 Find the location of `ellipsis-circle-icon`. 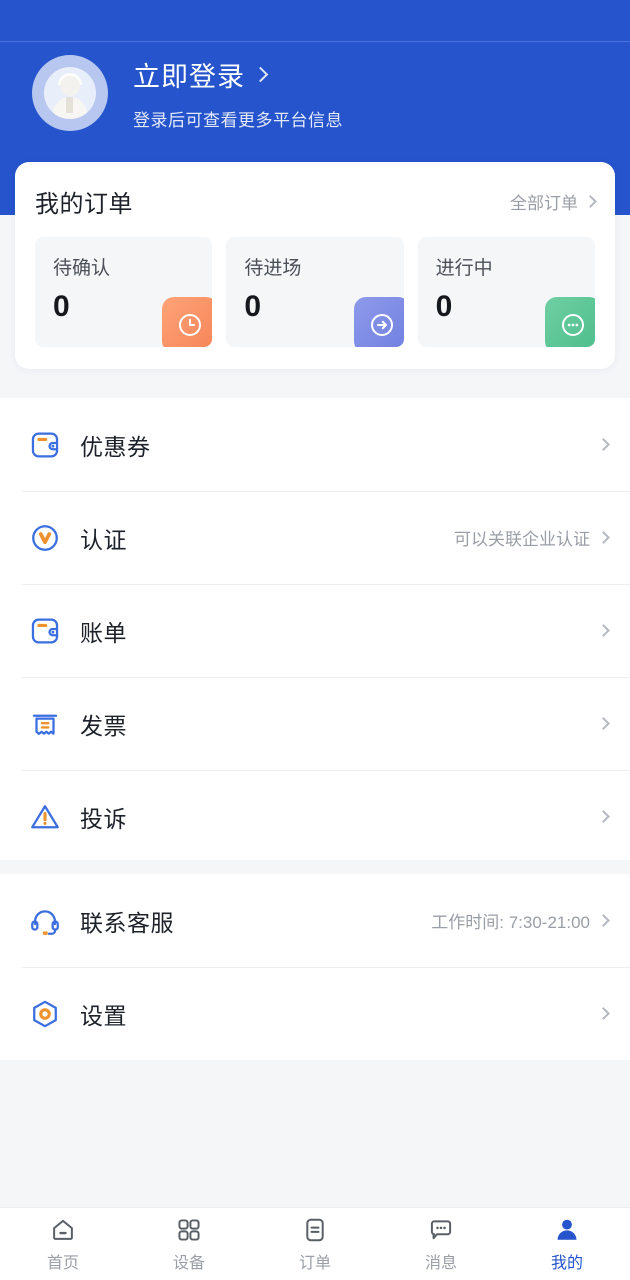

ellipsis-circle-icon is located at coordinates (569, 322).